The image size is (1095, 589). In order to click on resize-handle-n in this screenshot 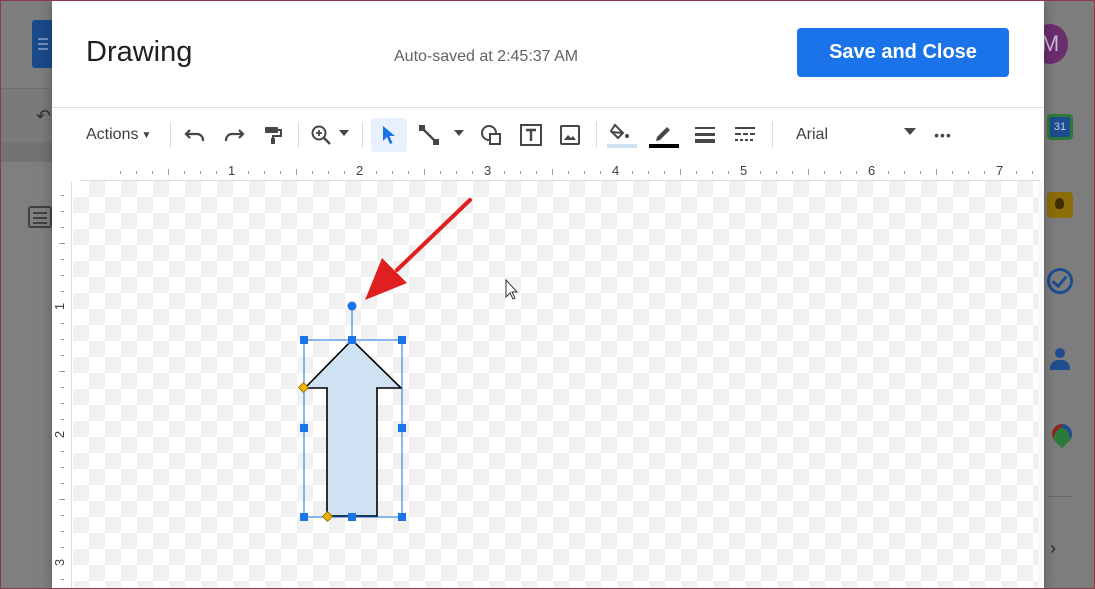, I will do `click(352, 340)`.